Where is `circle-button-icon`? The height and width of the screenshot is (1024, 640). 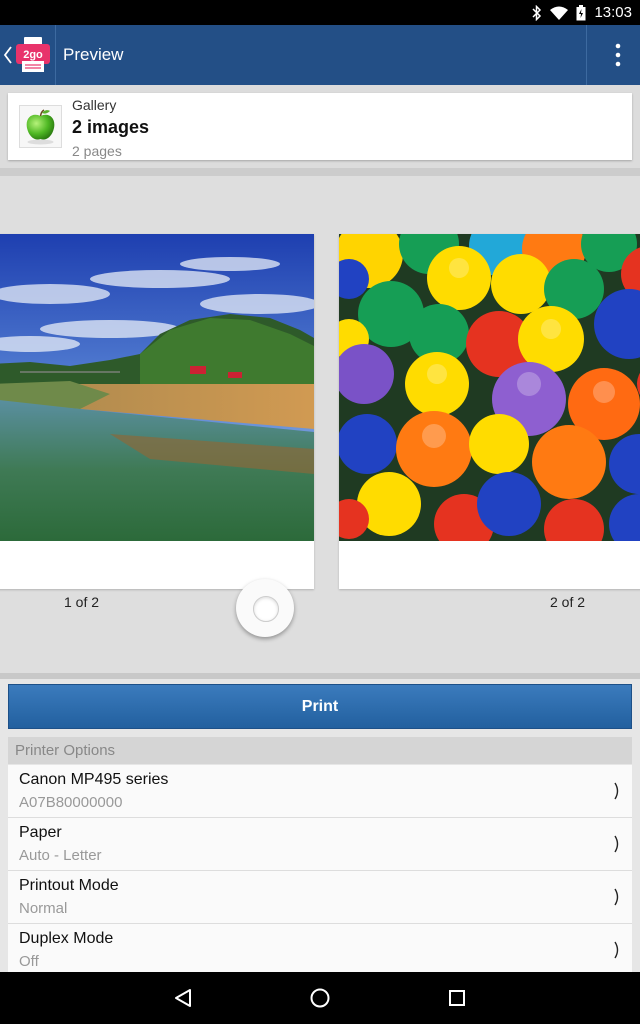 circle-button-icon is located at coordinates (265, 608).